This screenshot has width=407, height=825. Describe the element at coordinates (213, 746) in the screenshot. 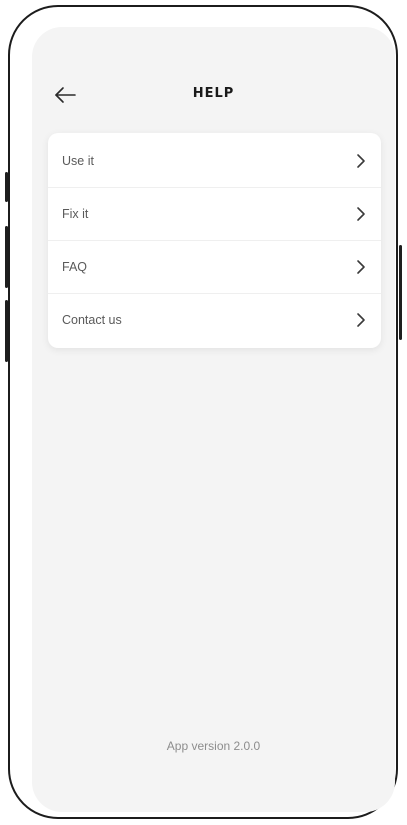

I see `app-version-text: App version 2.0.0` at that location.